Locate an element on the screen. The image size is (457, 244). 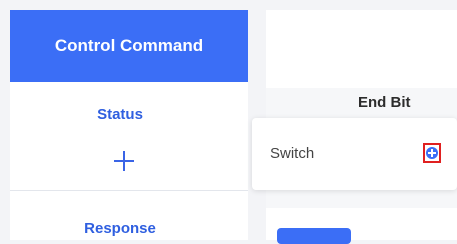
switch-label: Switch is located at coordinates (292, 153).